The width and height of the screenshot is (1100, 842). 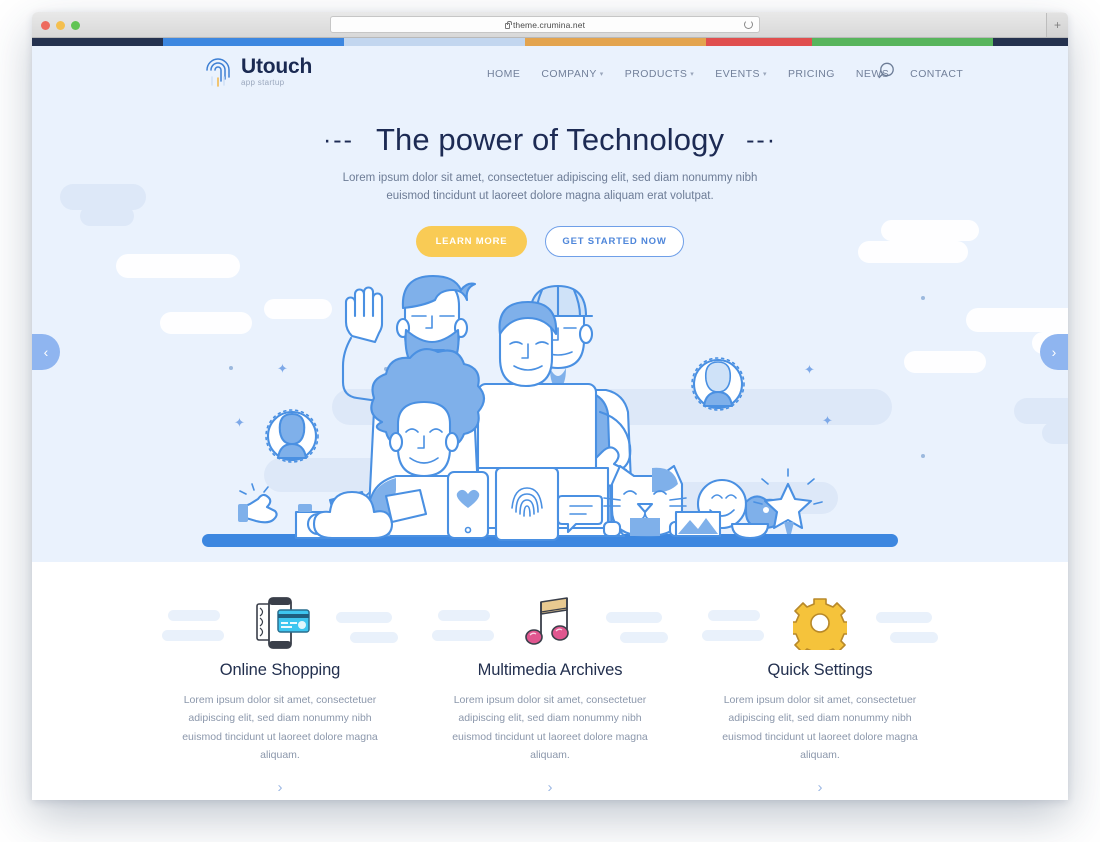 What do you see at coordinates (508, 24) in the screenshot?
I see `lock-icon` at bounding box center [508, 24].